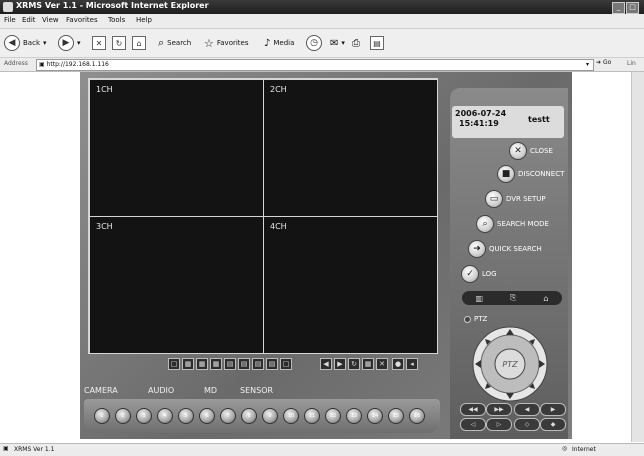 The width and height of the screenshot is (644, 456). What do you see at coordinates (165, 416) in the screenshot?
I see `channel-button: 4` at bounding box center [165, 416].